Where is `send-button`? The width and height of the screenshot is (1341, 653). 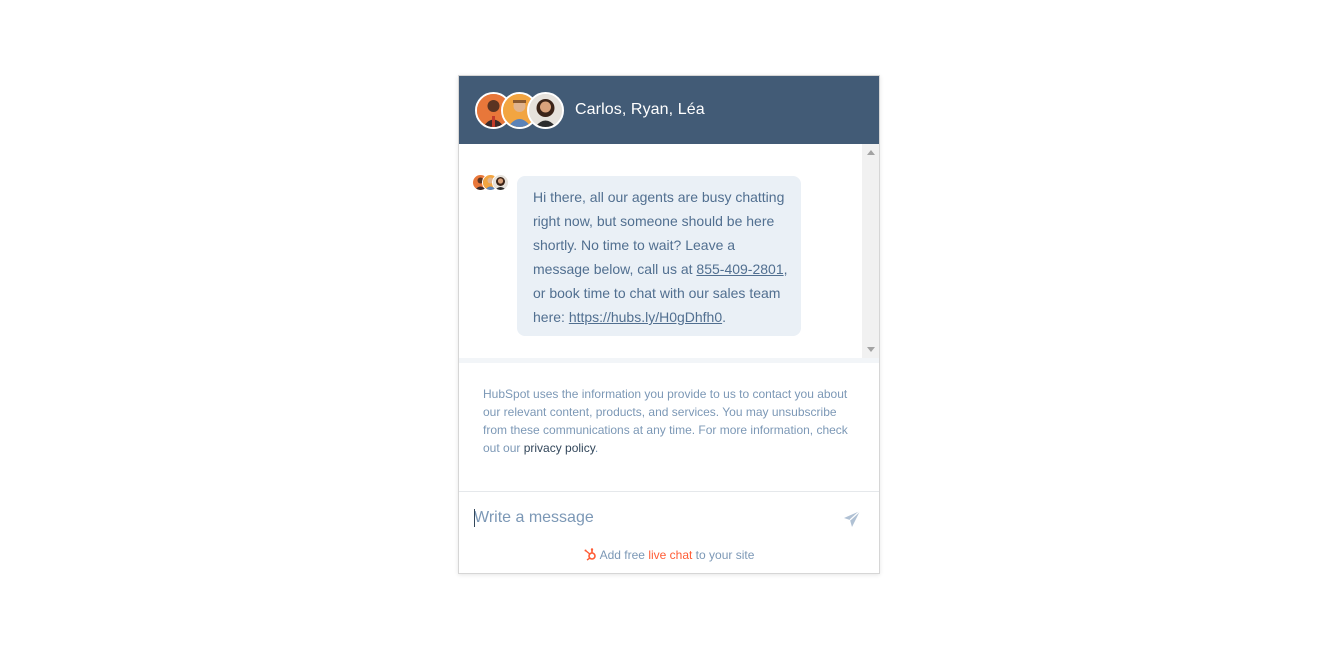
send-button is located at coordinates (853, 520).